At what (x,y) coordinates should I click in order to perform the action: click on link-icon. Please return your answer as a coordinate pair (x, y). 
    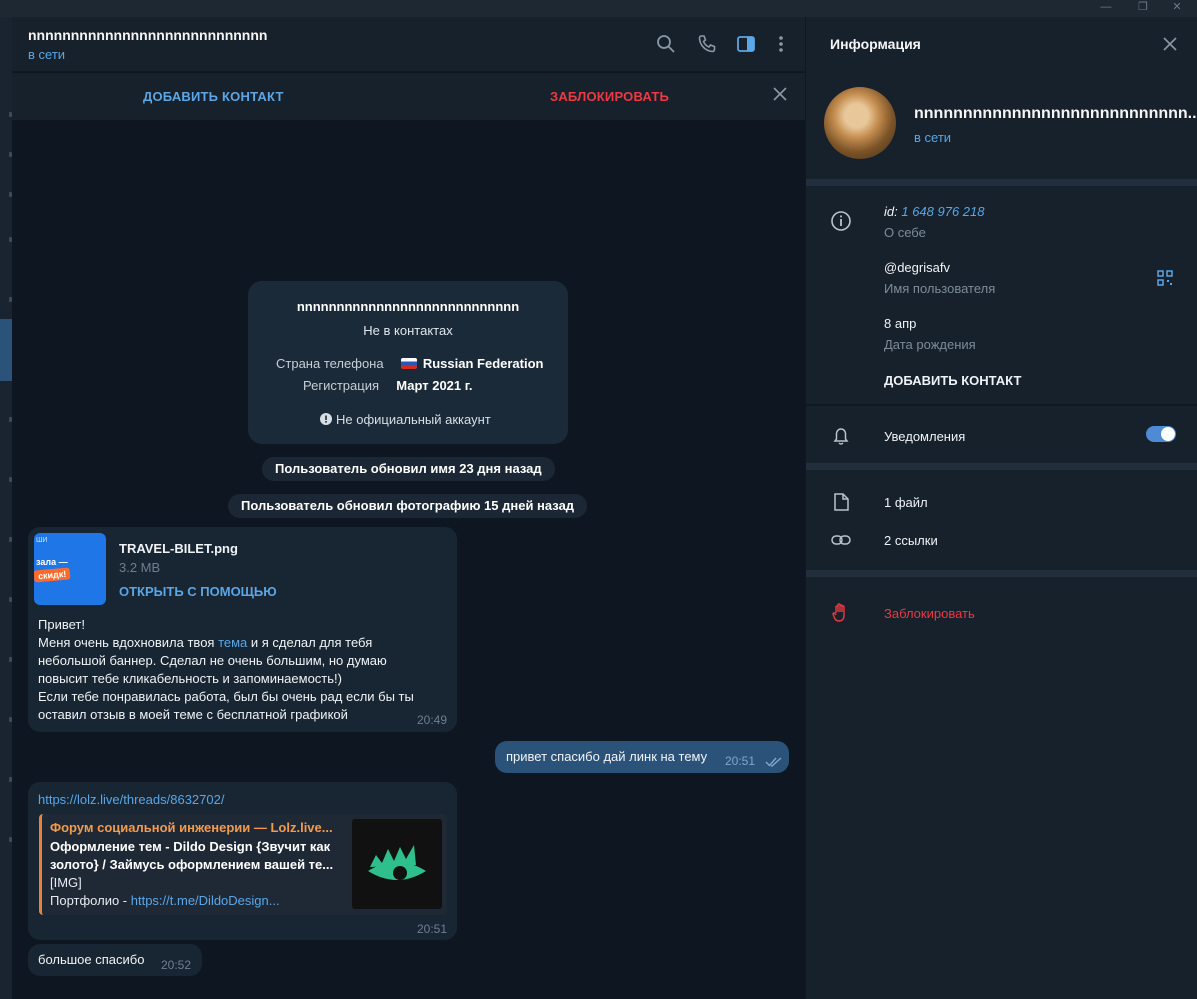
    Looking at the image, I should click on (841, 540).